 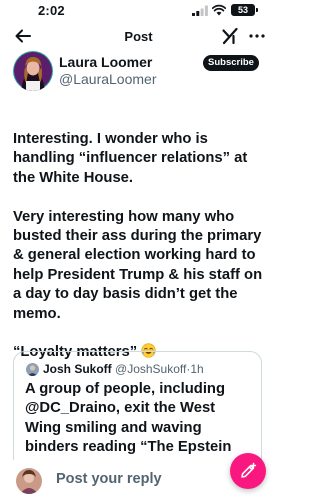 What do you see at coordinates (231, 63) in the screenshot?
I see `subscribe-button: Subscribe` at bounding box center [231, 63].